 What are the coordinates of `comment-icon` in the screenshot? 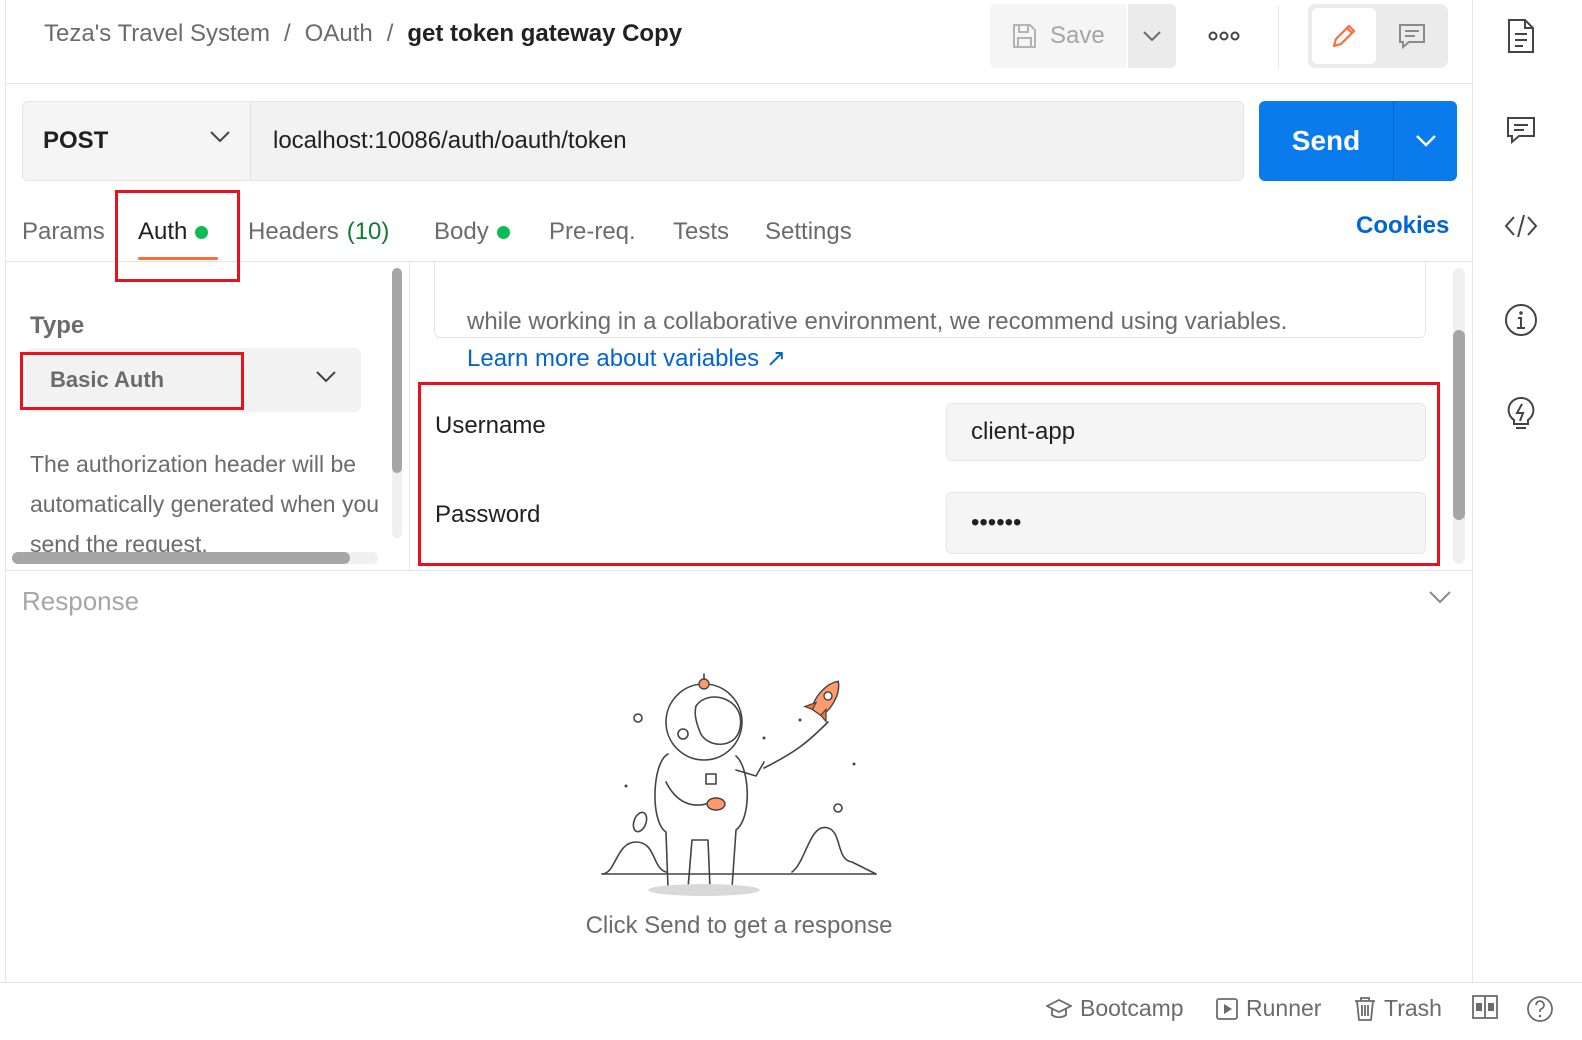 It's located at (1412, 37).